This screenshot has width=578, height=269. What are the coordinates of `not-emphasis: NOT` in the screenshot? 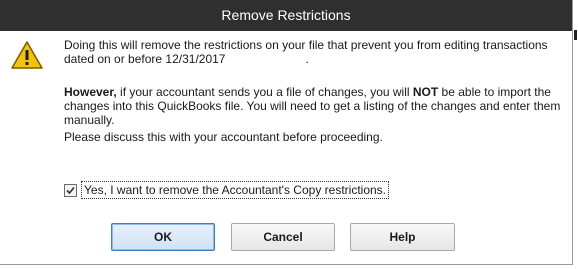 It's located at (425, 92).